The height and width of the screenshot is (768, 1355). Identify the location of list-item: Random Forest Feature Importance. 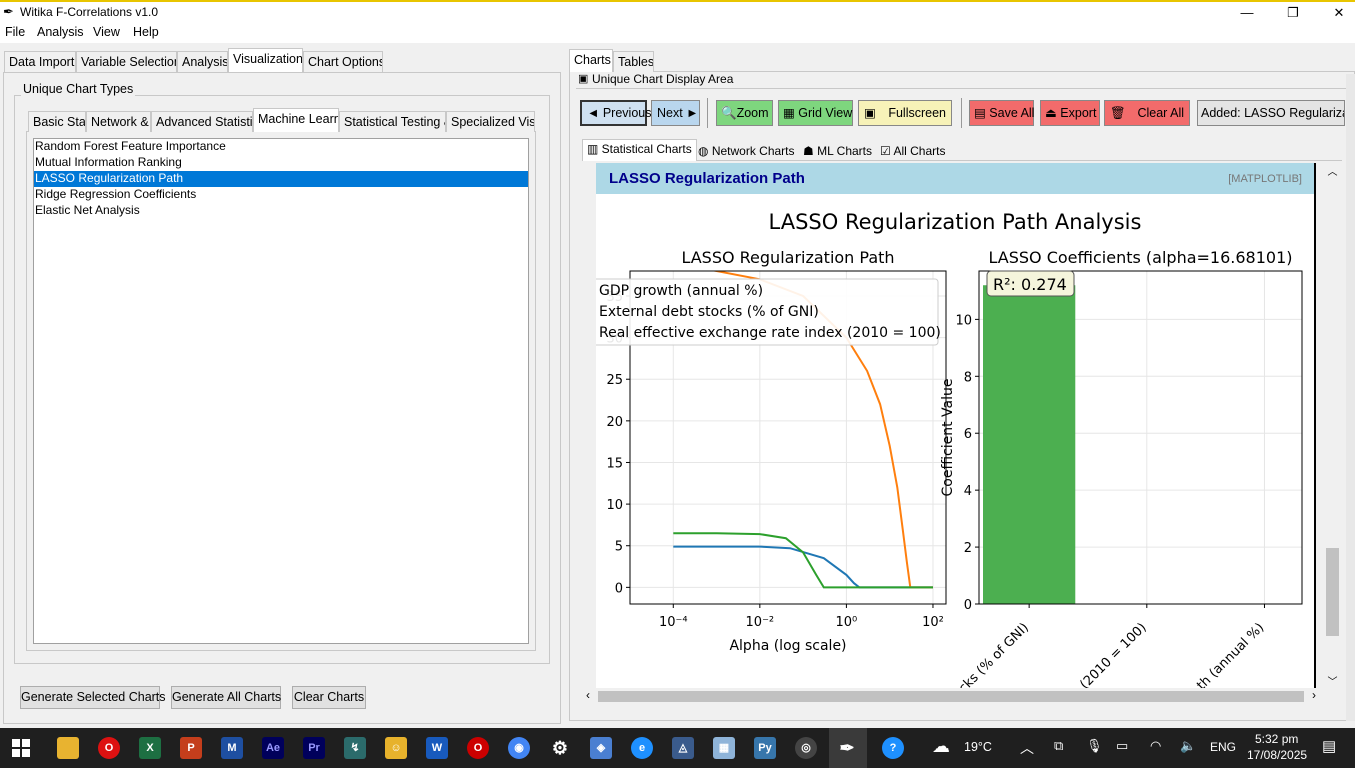
(281, 147).